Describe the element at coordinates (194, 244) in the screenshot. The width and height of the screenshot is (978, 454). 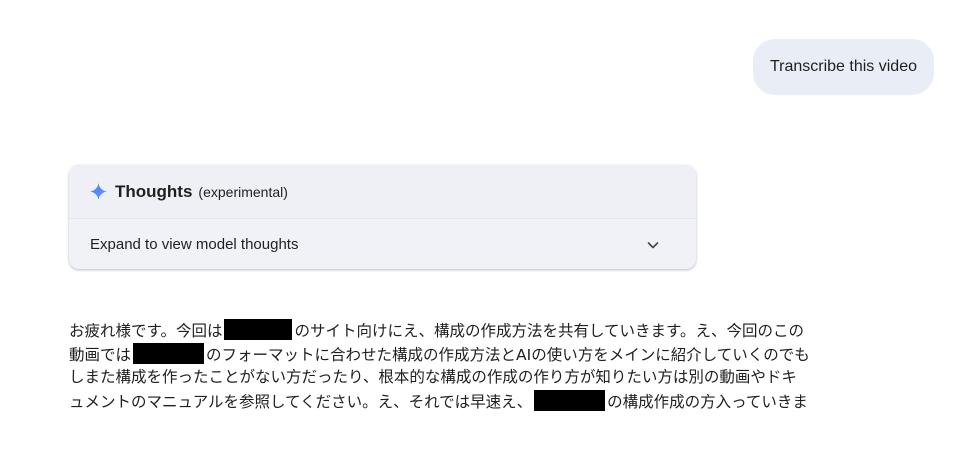
I see `expand-thoughts-label: Expand to view model thoughts` at that location.